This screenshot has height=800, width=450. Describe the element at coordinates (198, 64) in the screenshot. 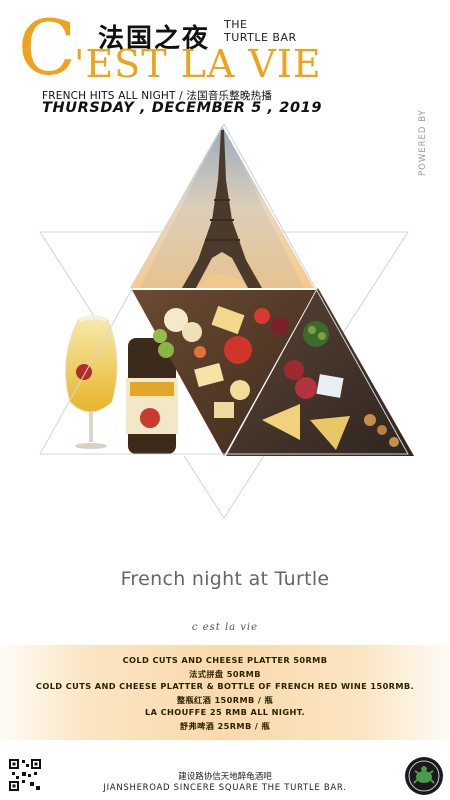

I see `main-title: 'EST LA VIE` at that location.